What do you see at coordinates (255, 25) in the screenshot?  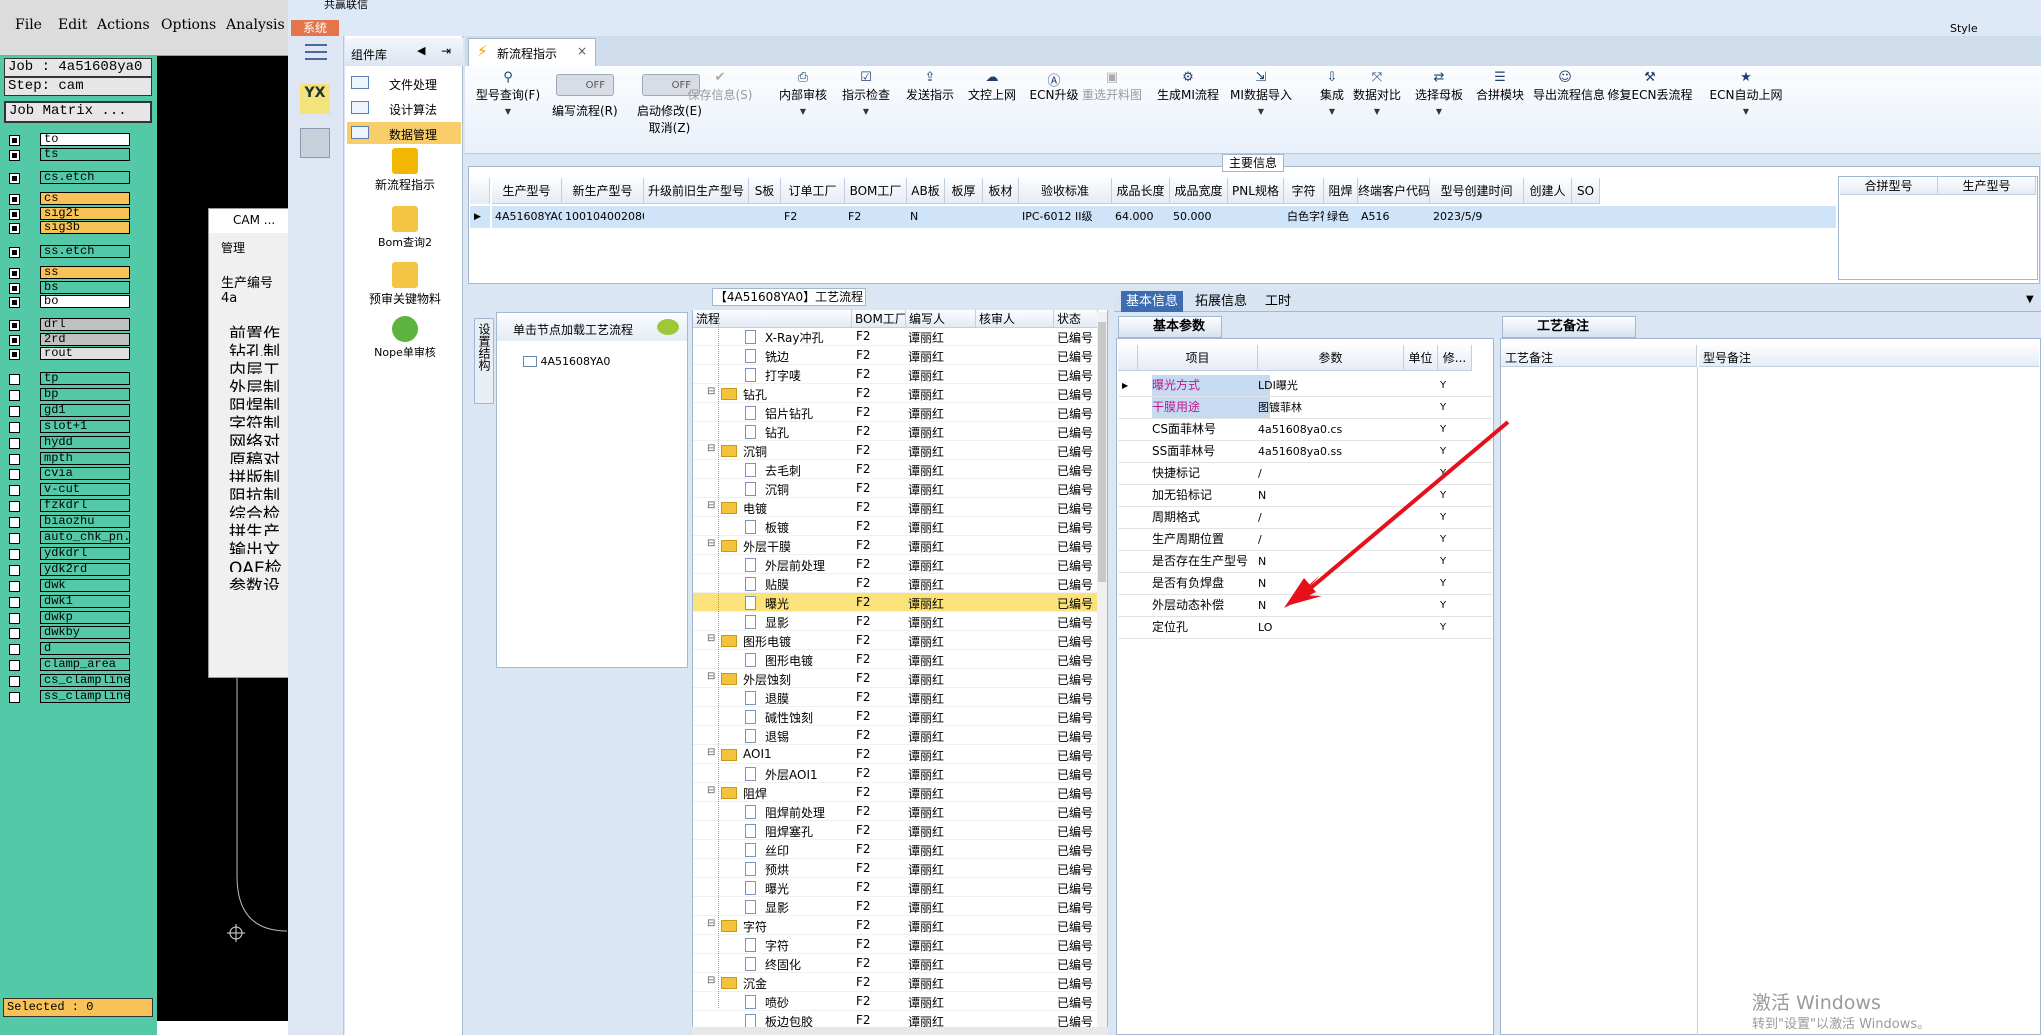 I see `menu-analysis: Analysis` at bounding box center [255, 25].